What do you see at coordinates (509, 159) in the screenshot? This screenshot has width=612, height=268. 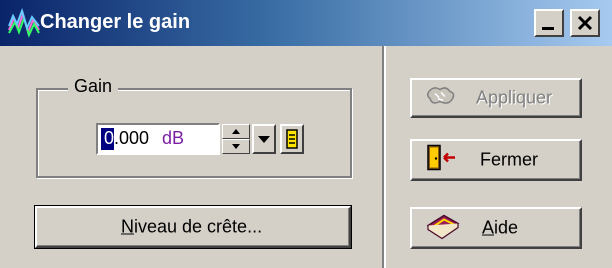 I see `close-dialog-button-label: Fermer` at bounding box center [509, 159].